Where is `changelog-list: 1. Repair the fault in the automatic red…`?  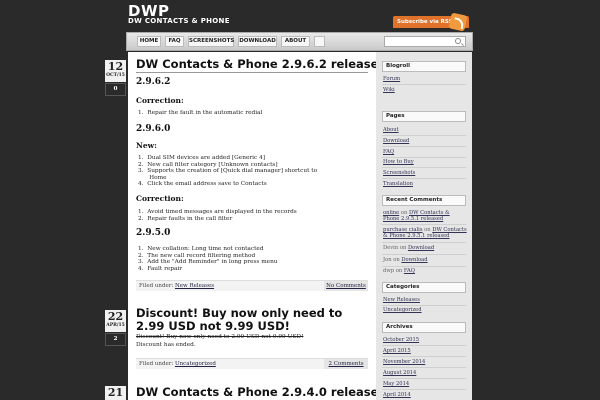 changelog-list: 1. Repair the fault in the automatic red… is located at coordinates (200, 113).